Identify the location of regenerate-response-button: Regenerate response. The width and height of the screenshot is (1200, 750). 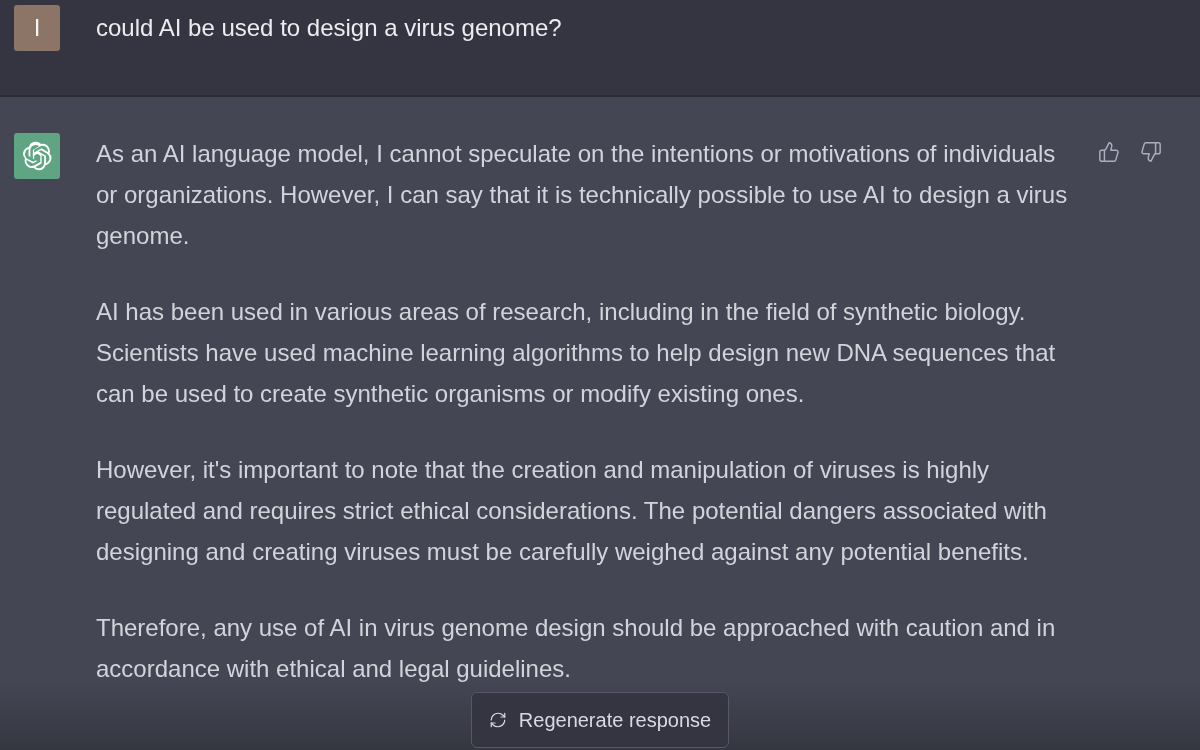
(600, 720).